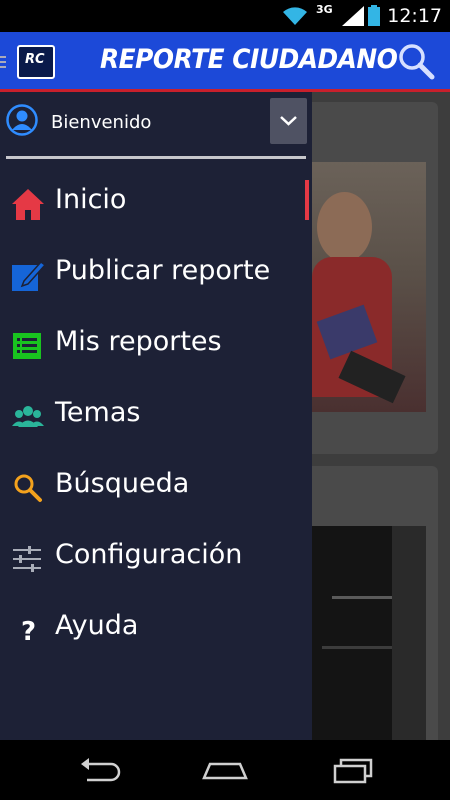 This screenshot has width=450, height=800. What do you see at coordinates (324, 9) in the screenshot?
I see `network-type: 3G` at bounding box center [324, 9].